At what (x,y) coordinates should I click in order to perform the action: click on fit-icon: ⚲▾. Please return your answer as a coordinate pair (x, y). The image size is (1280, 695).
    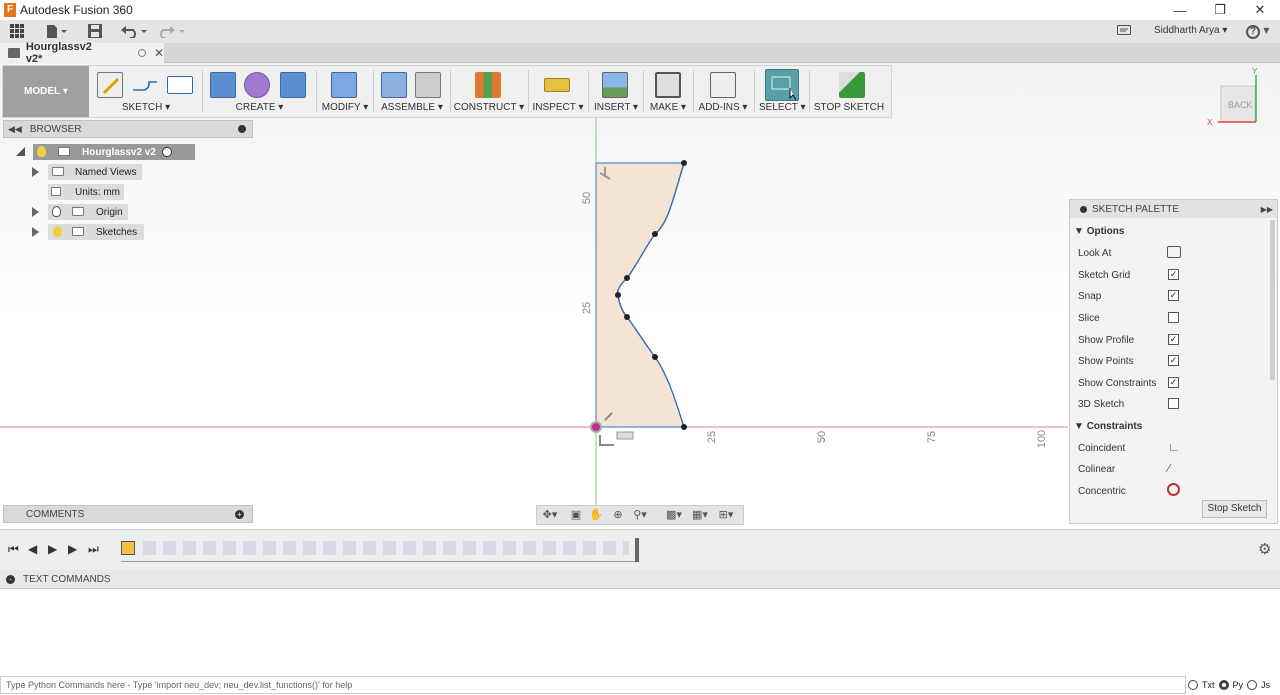
    Looking at the image, I should click on (640, 516).